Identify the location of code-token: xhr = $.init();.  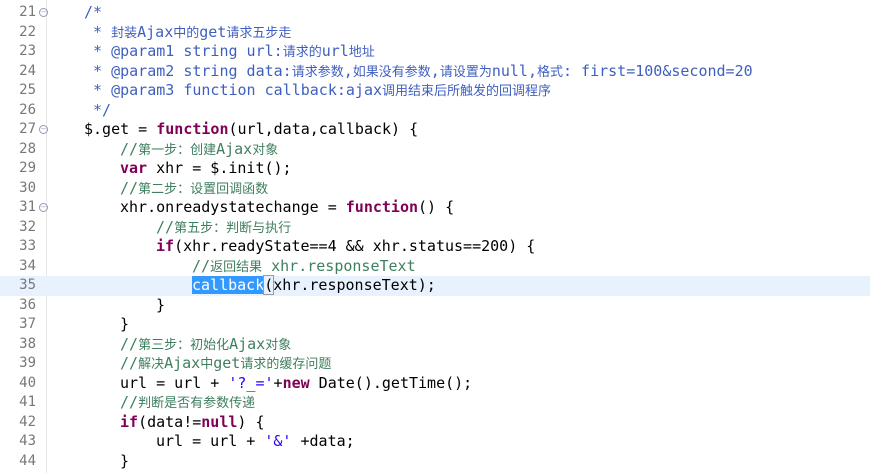
(219, 168).